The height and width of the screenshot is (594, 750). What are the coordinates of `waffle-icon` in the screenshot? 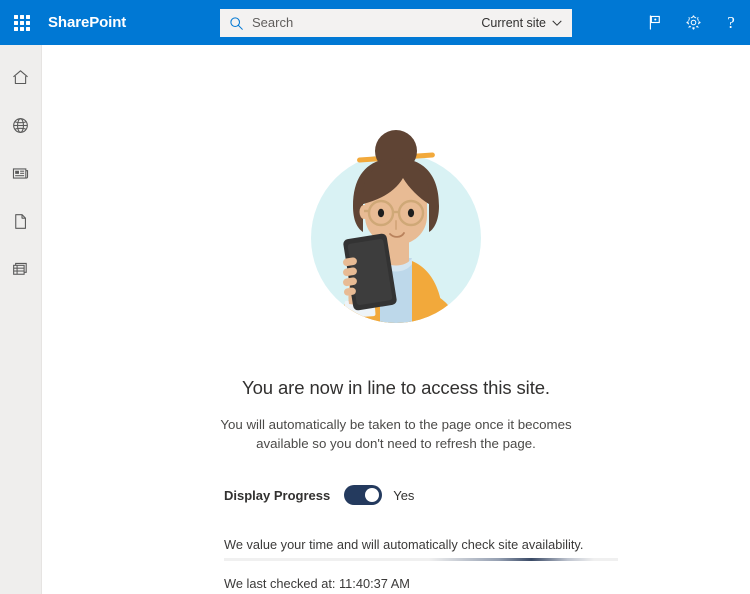 It's located at (22, 22).